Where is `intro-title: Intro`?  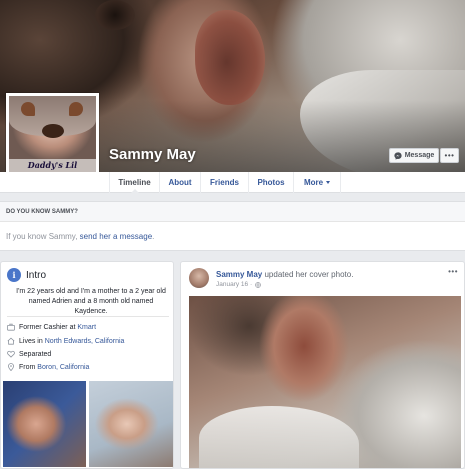 intro-title: Intro is located at coordinates (36, 275).